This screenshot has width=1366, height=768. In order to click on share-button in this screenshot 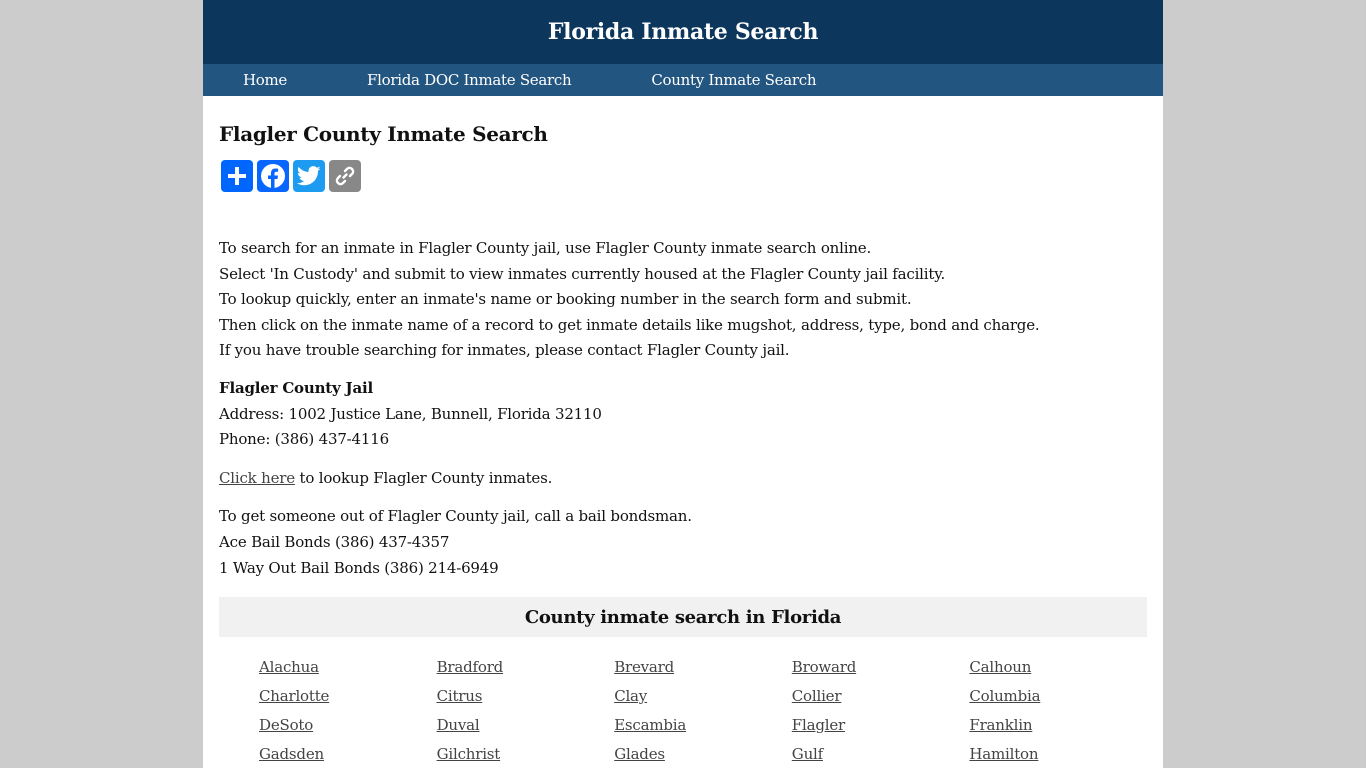, I will do `click(237, 176)`.